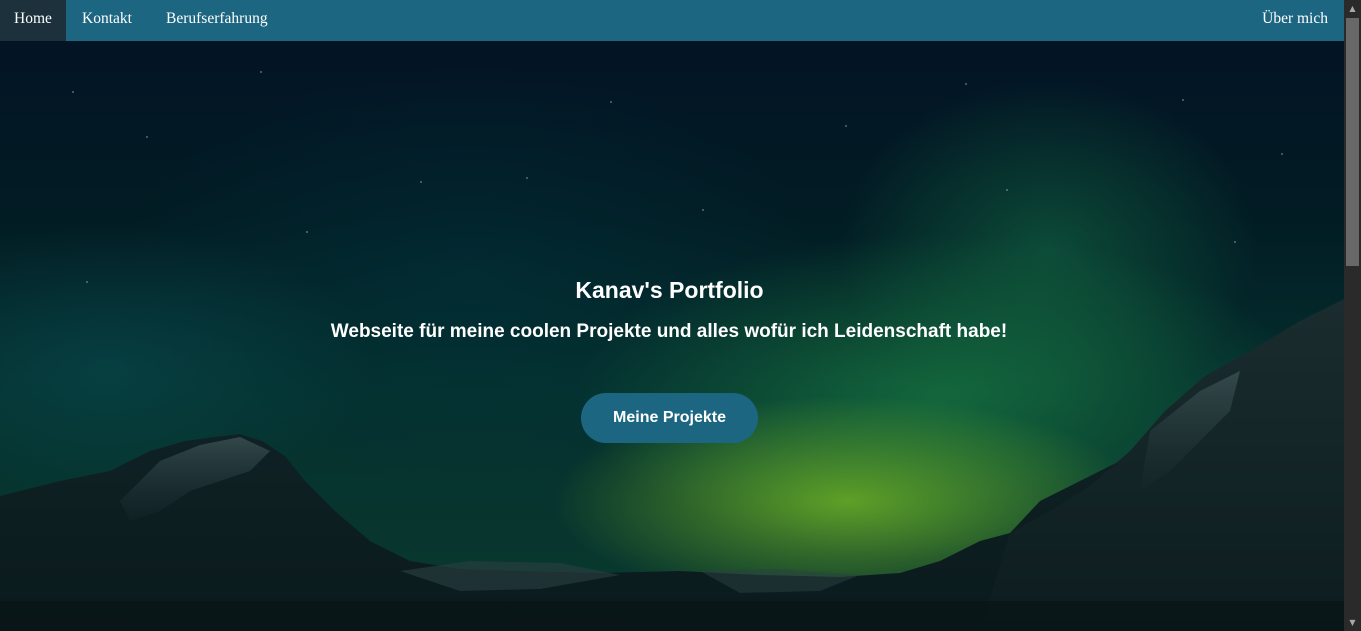 This screenshot has width=1361, height=631. What do you see at coordinates (669, 290) in the screenshot?
I see `hero-title: Kanav's Portfolio` at bounding box center [669, 290].